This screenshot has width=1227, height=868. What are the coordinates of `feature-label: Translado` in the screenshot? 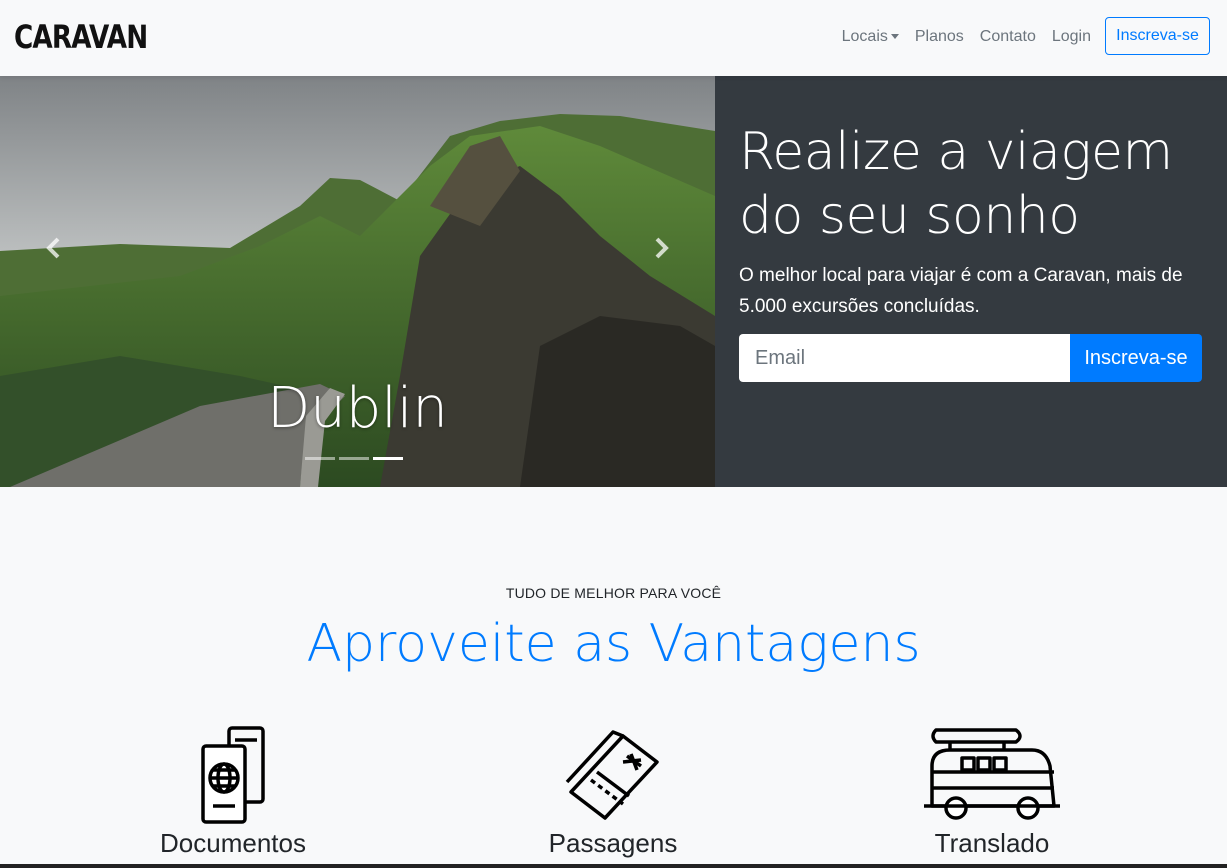 It's located at (992, 843).